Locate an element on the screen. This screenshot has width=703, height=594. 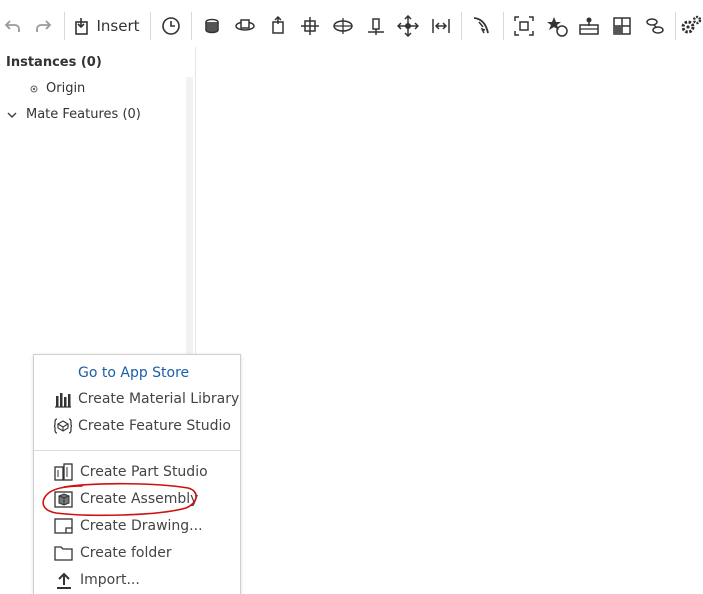
mate-features-label: Mate Features (0) is located at coordinates (83, 114).